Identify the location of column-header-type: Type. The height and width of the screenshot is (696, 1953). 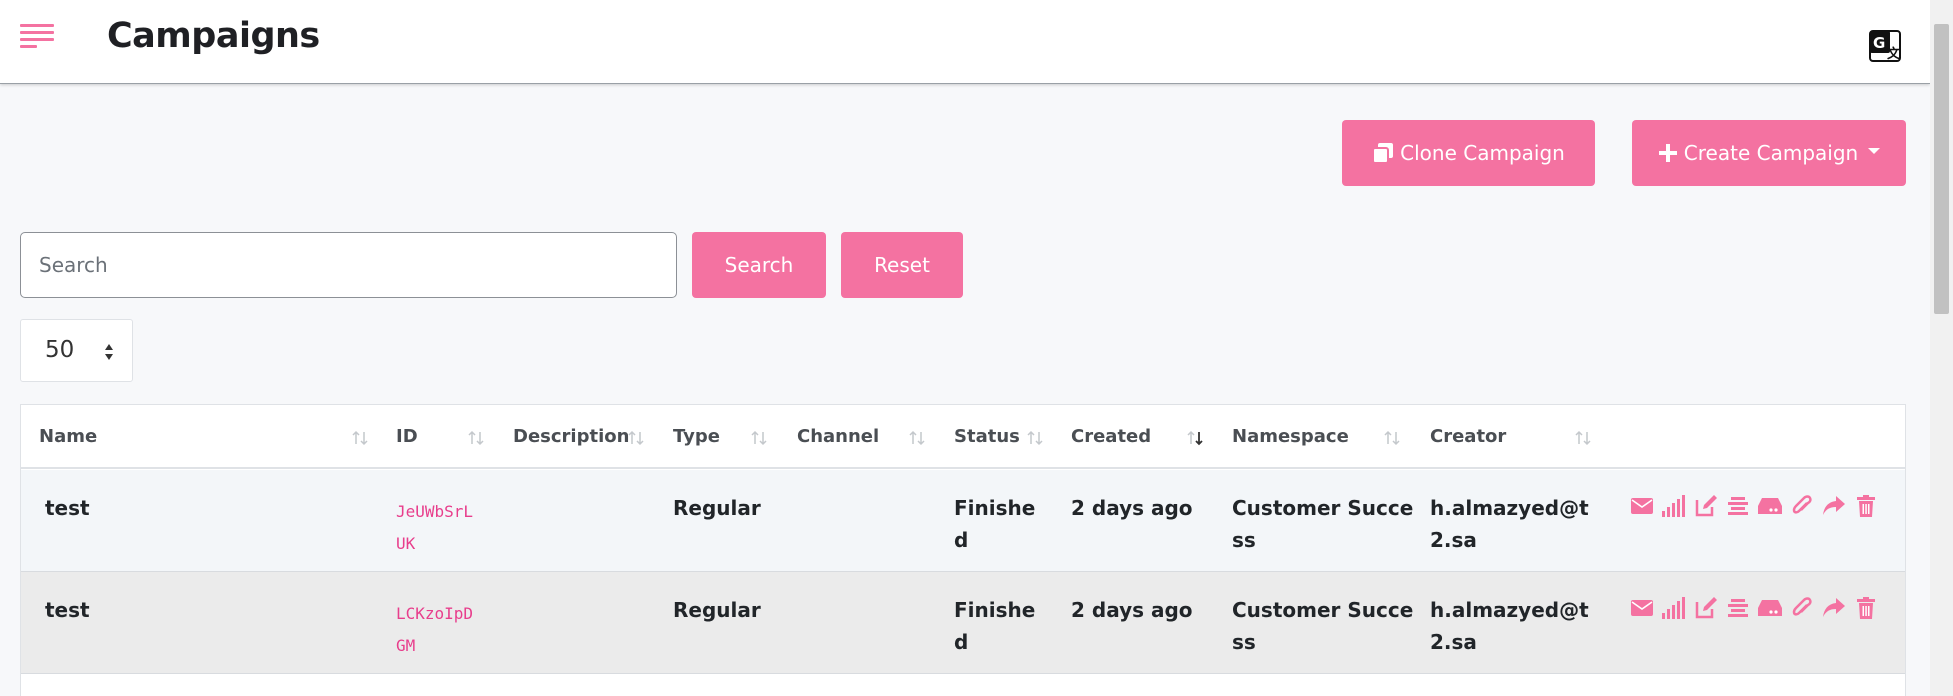
(696, 437).